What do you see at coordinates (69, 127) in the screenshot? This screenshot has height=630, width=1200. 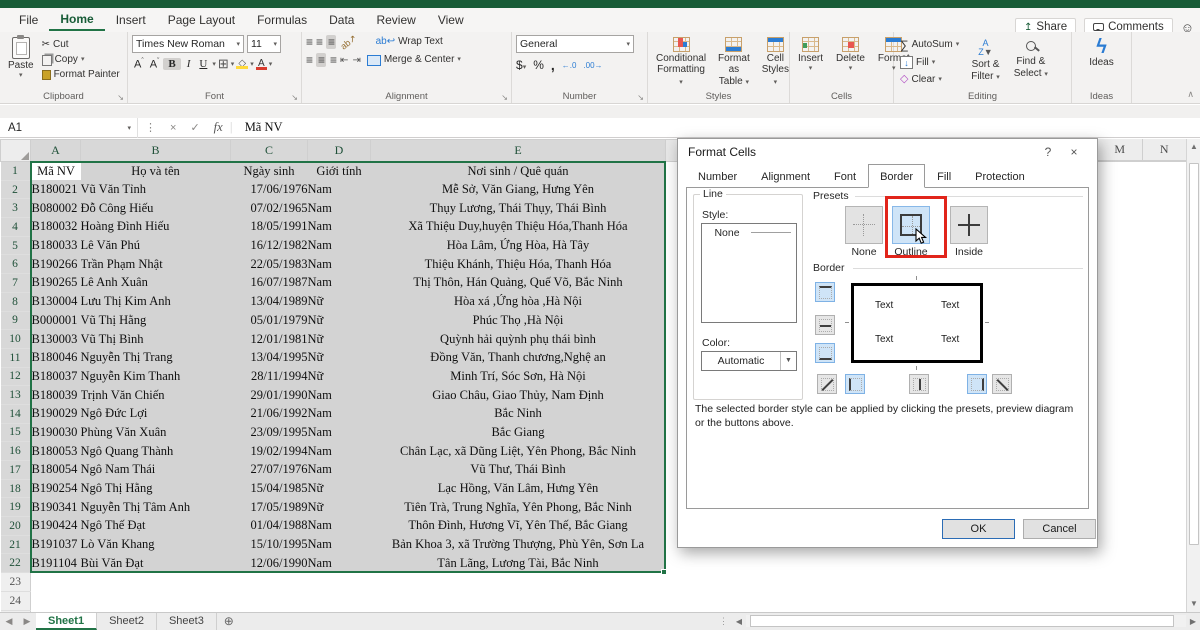 I see `name-box: A1 ▾` at bounding box center [69, 127].